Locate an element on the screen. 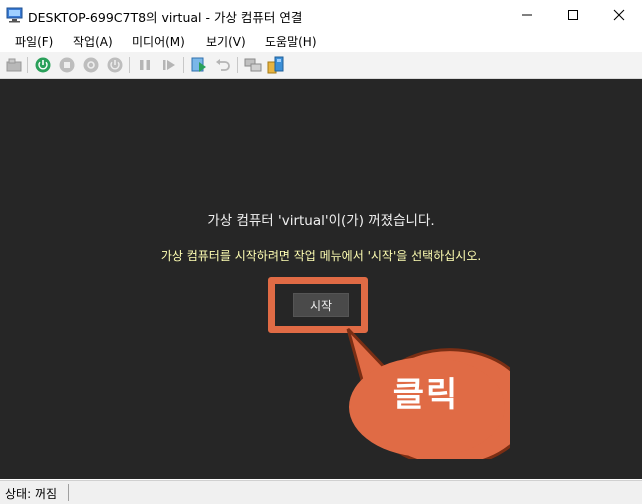  window-title: DESKTOP-699C7T8의 virtual - 가상 컴퓨터 연결 is located at coordinates (165, 17).